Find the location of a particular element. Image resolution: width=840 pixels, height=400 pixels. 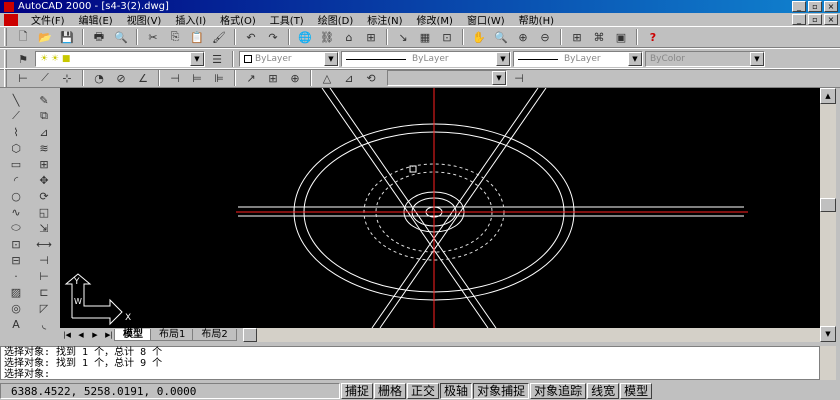

aligned-dim-icon: ⟋ is located at coordinates (45, 78).